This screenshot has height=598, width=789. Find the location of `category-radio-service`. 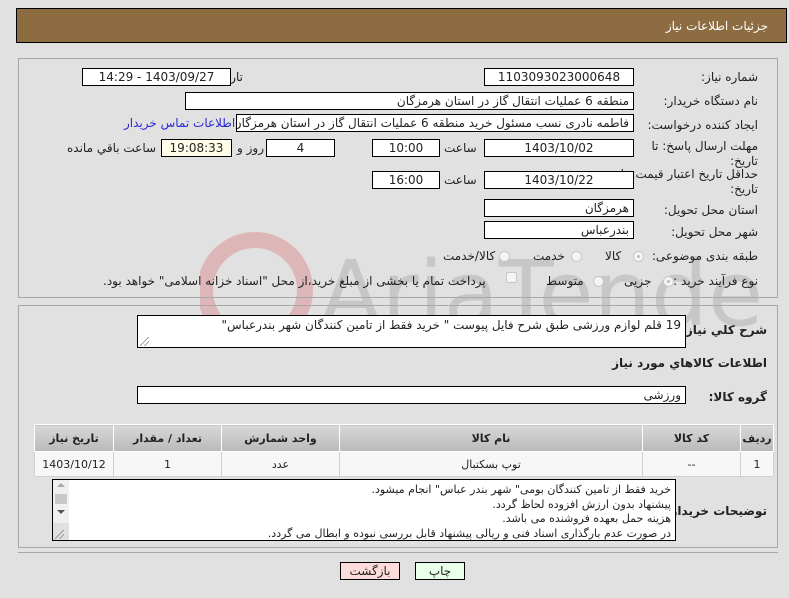

category-radio-service is located at coordinates (576, 256).